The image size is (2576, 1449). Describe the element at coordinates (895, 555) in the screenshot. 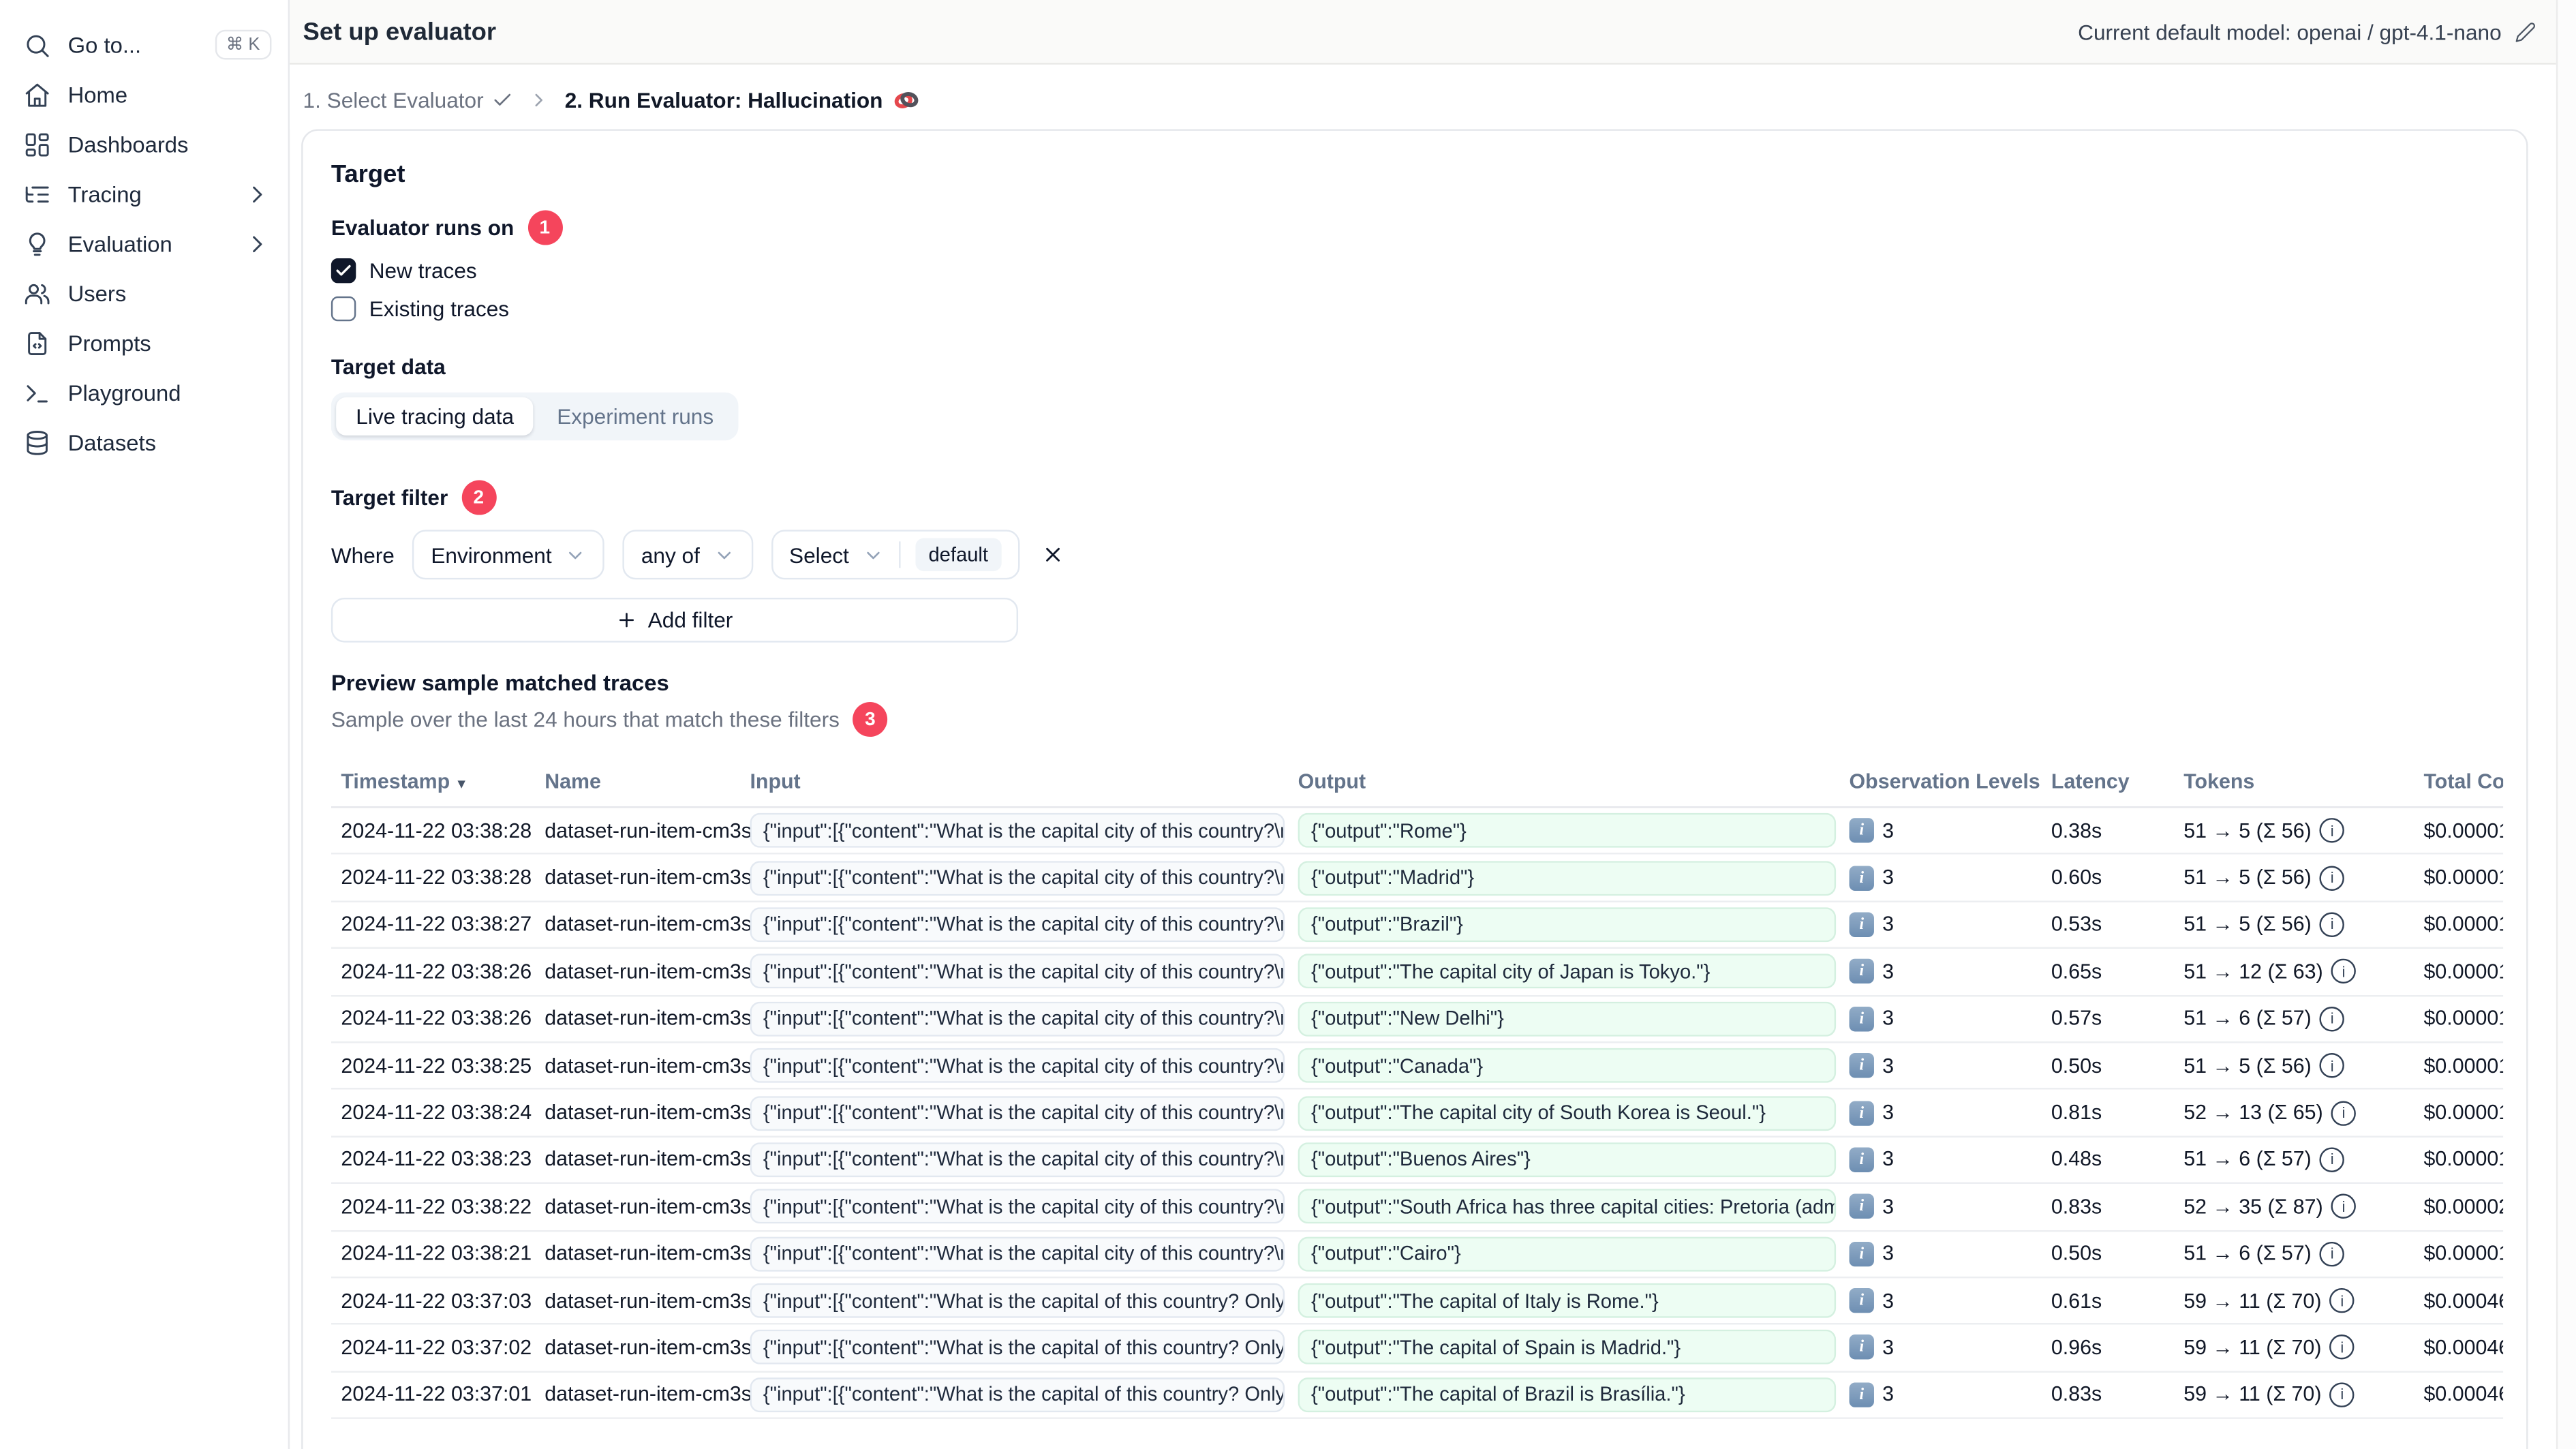

I see `filter-value-select: Select default` at that location.